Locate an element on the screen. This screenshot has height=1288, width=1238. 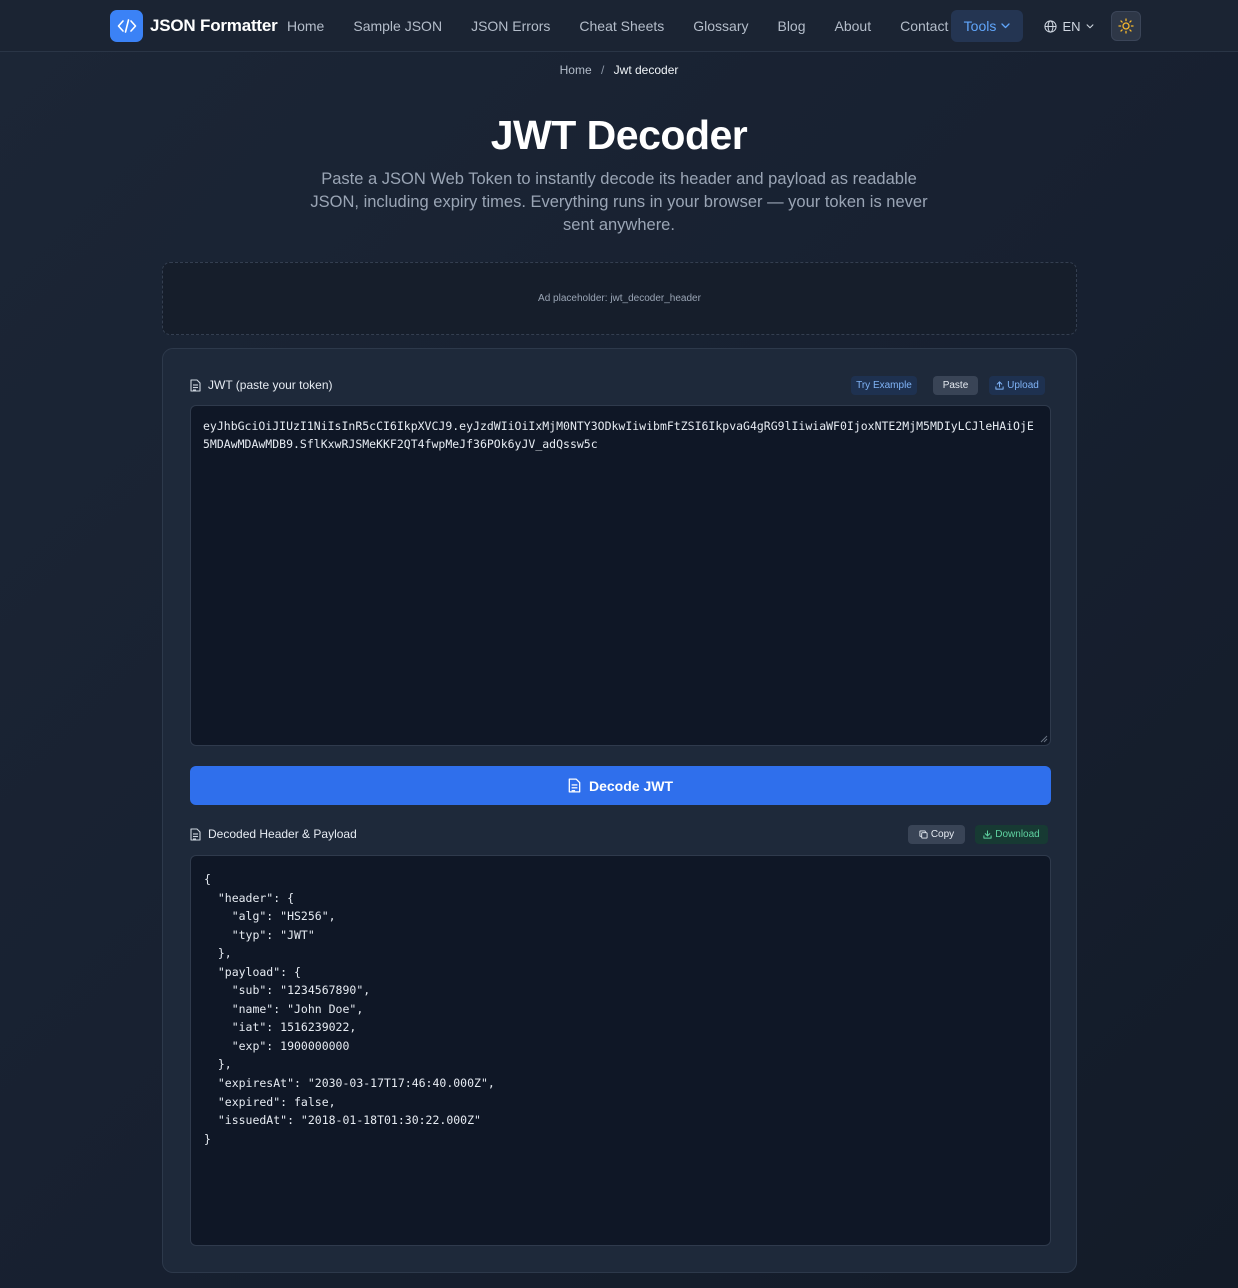
copy-button: Copy is located at coordinates (936, 834).